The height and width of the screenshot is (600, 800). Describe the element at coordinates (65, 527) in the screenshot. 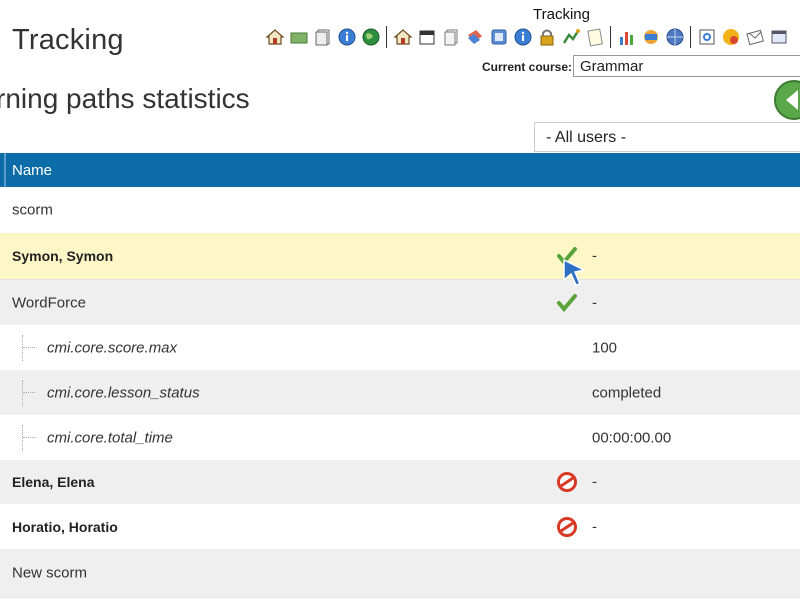

I see `row-name: Horatio, Horatio` at that location.